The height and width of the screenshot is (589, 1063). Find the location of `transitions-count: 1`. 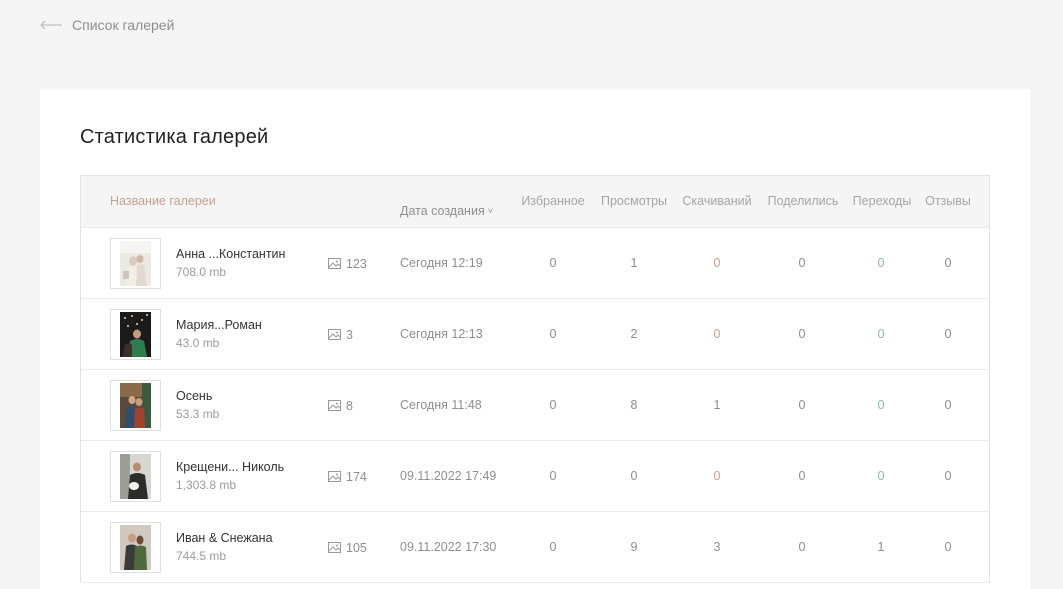

transitions-count: 1 is located at coordinates (881, 547).